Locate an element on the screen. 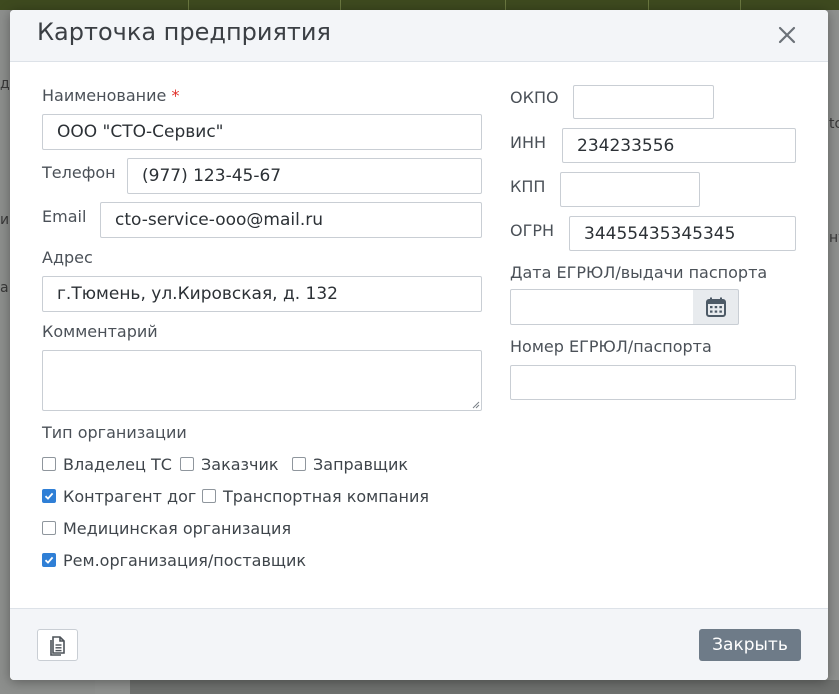  checkbox-contractor: Контрагент дог is located at coordinates (119, 496).